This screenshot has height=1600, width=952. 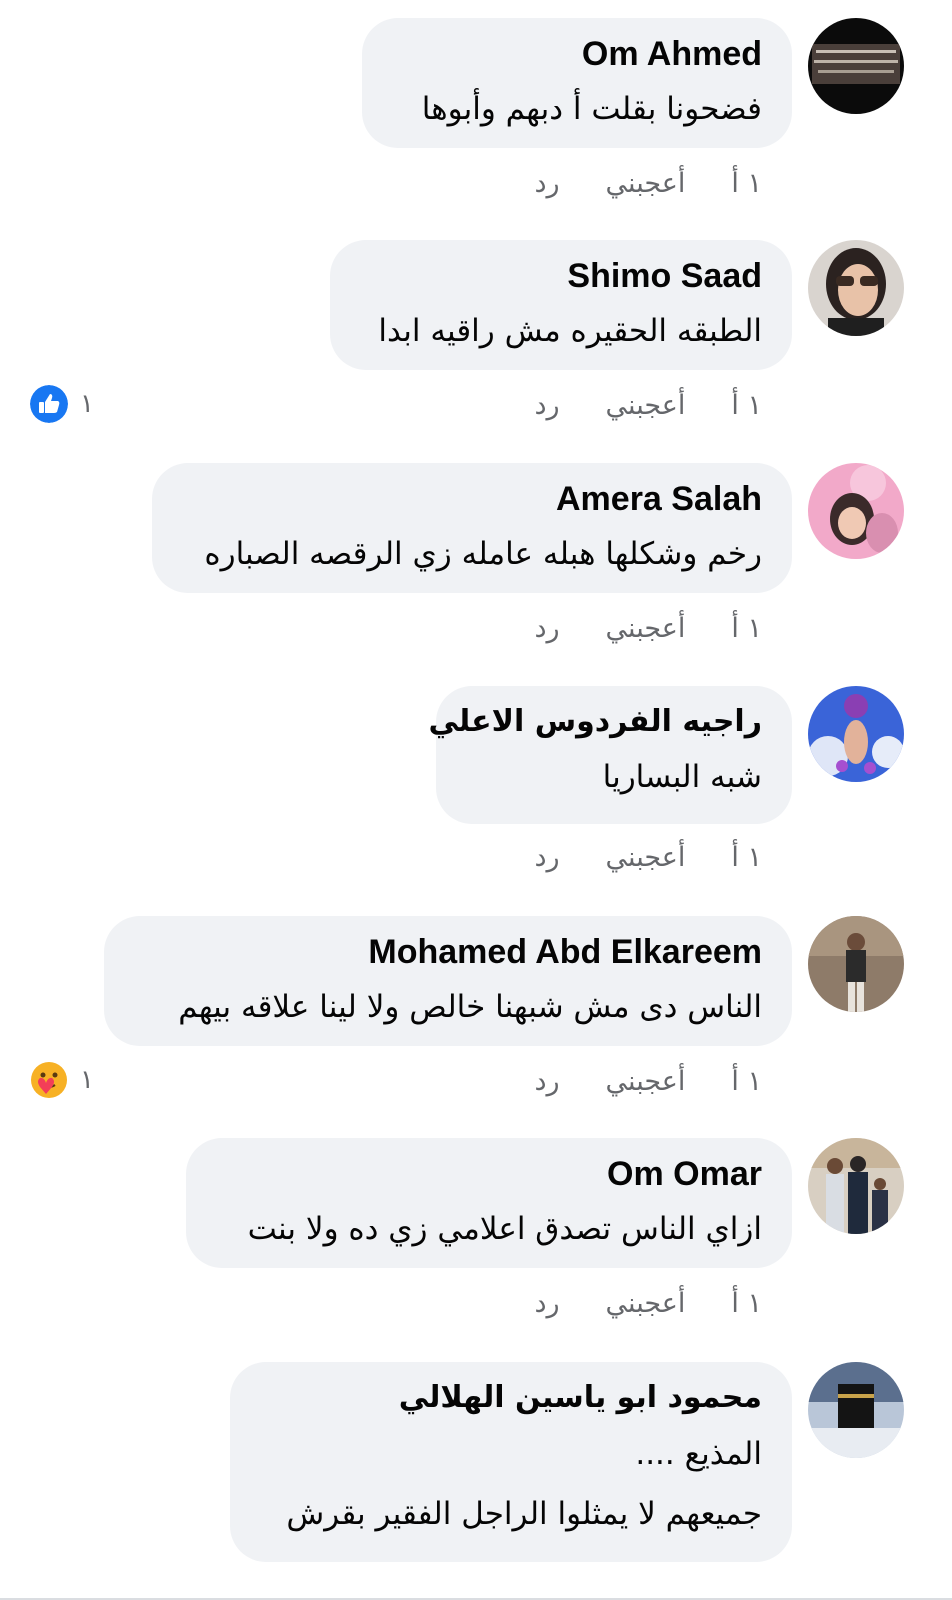 What do you see at coordinates (577, 83) in the screenshot?
I see `comment-bubble: Om Ahmed فضحونا بقلت أ دبهم وأبوها` at bounding box center [577, 83].